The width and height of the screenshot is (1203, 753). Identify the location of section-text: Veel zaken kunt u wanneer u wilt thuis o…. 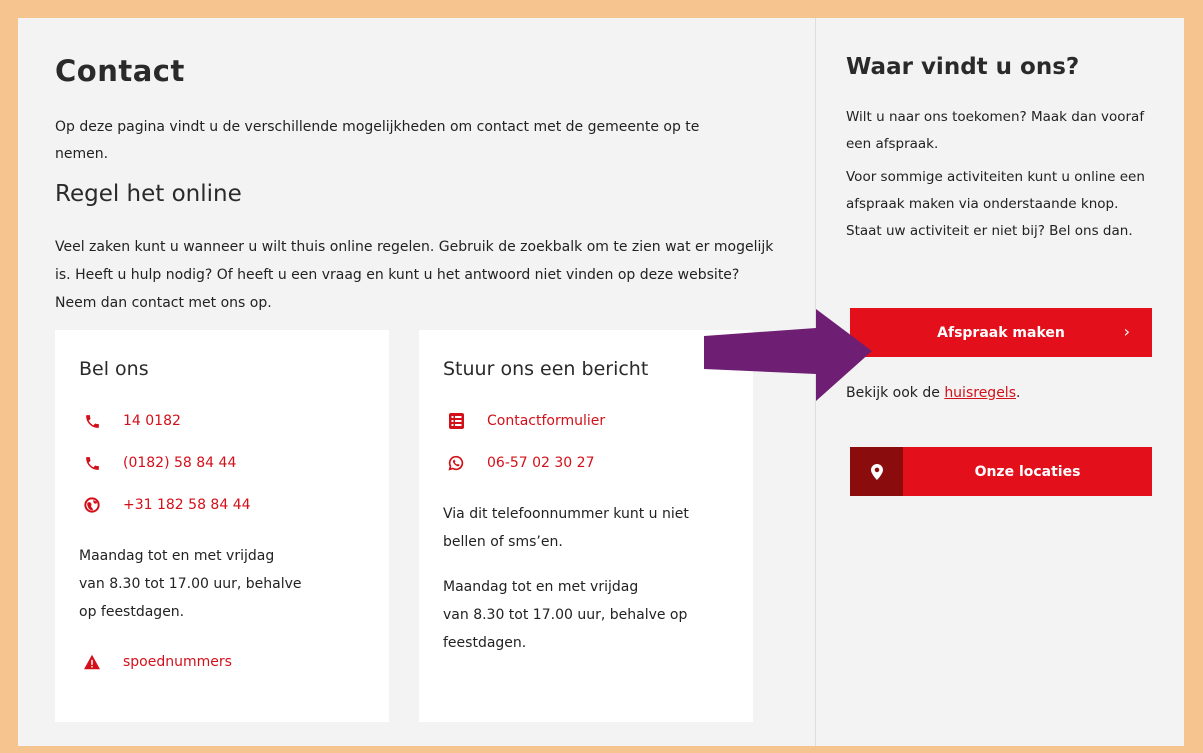
(414, 275).